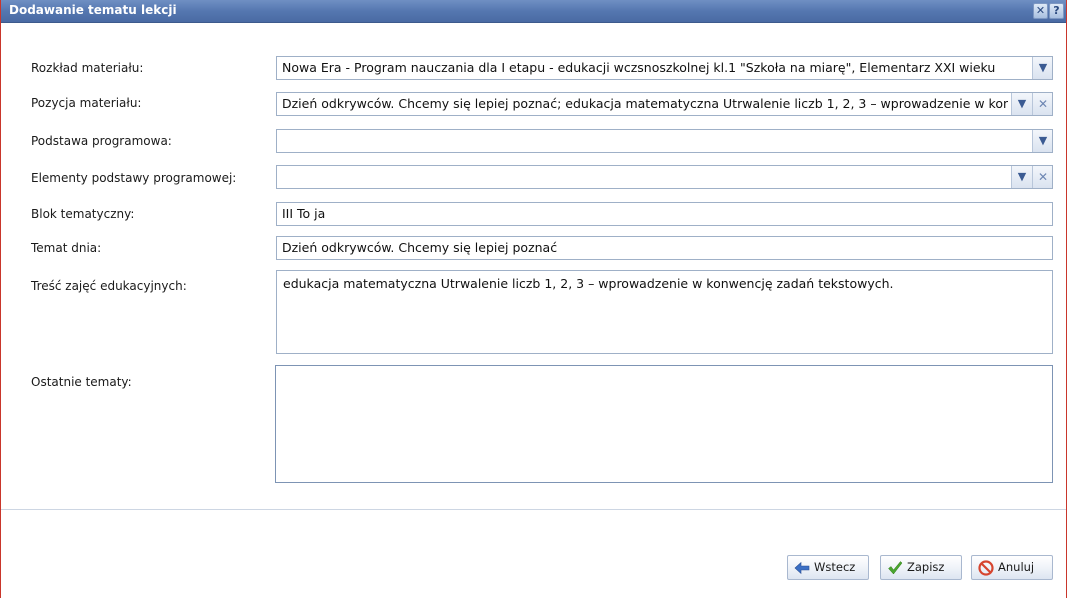 This screenshot has height=599, width=1067. I want to click on rozklad-label: Rozkład materiału:, so click(87, 68).